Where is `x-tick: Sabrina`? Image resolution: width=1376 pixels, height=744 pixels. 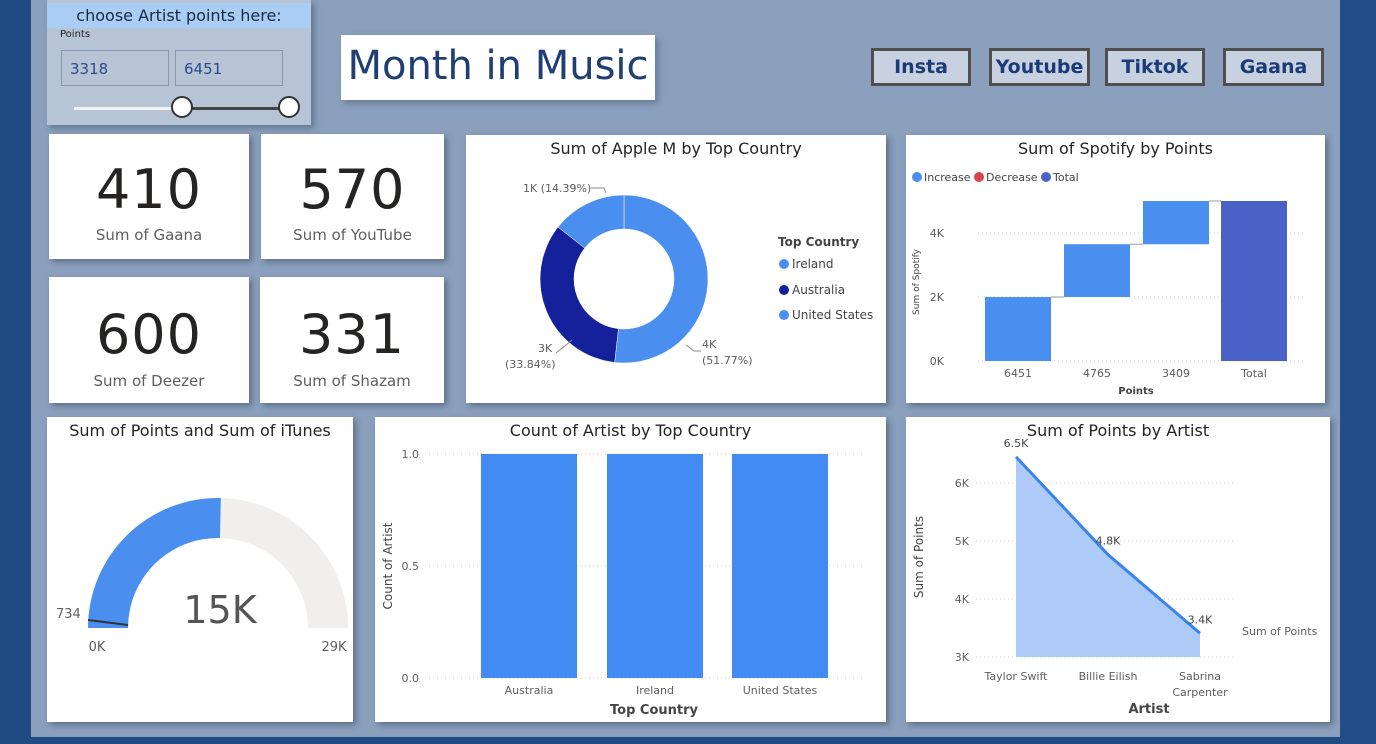 x-tick: Sabrina is located at coordinates (1200, 676).